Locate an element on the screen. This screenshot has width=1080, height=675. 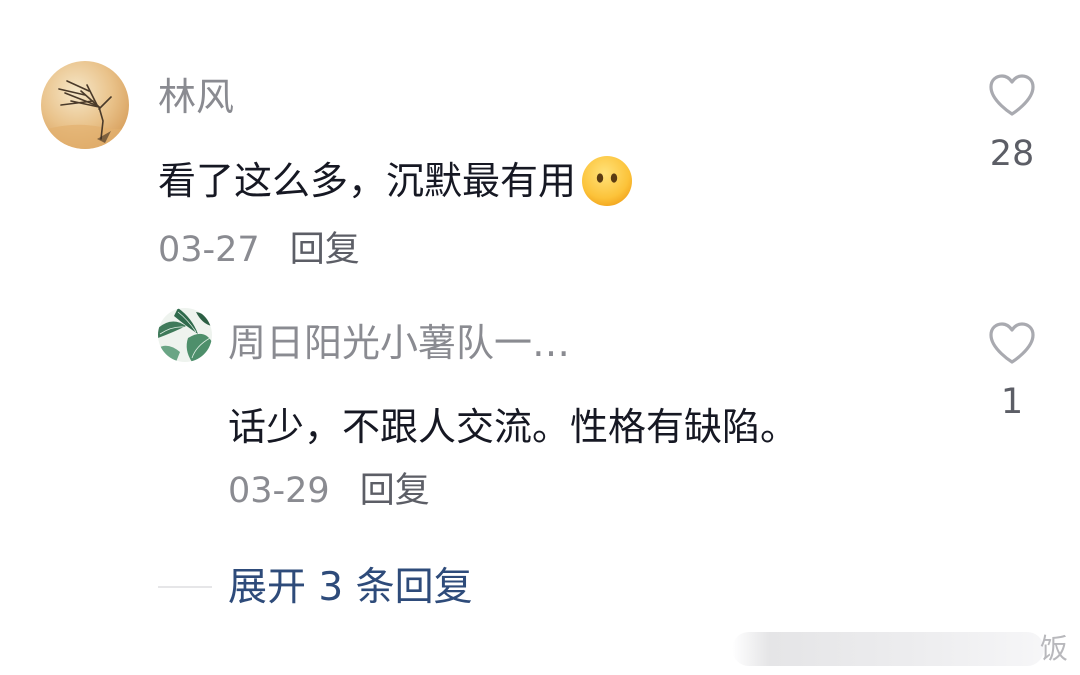
like-control: 28 is located at coordinates (1012, 124).